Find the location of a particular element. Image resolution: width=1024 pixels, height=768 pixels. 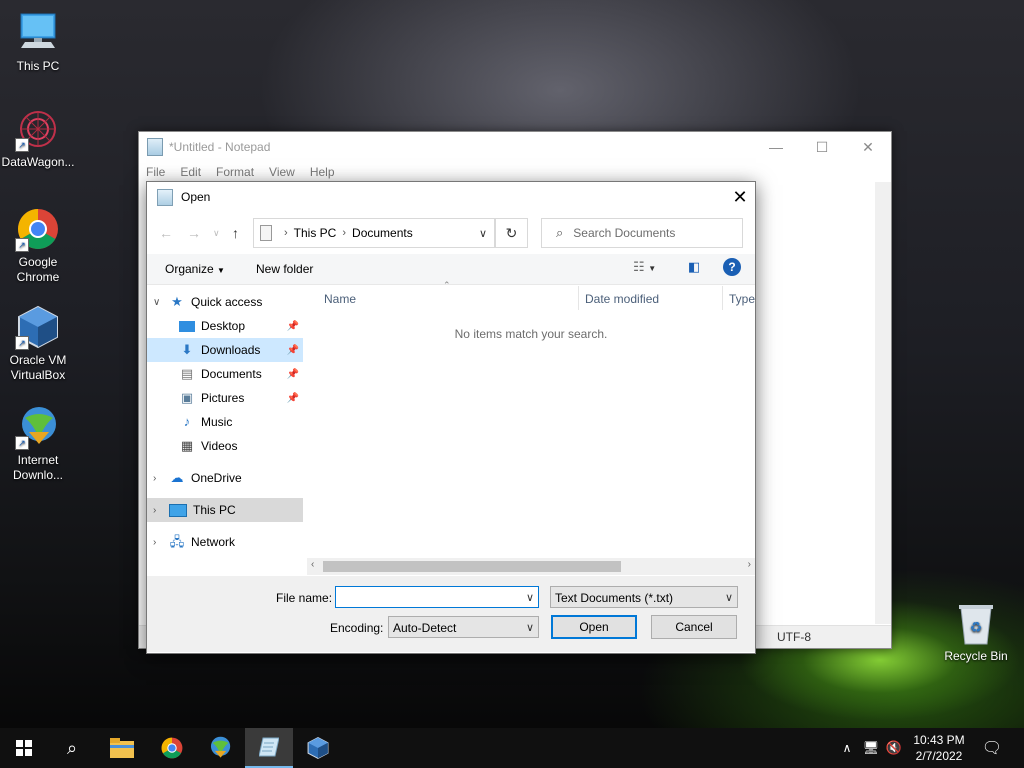

document-icon: ▤ is located at coordinates (187, 373).